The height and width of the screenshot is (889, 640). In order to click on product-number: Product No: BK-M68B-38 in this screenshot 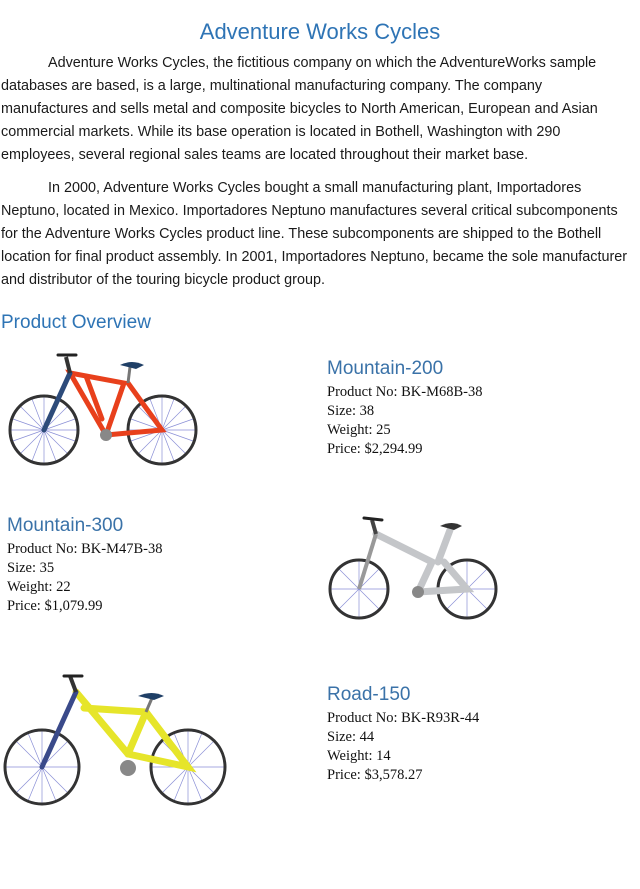, I will do `click(405, 392)`.